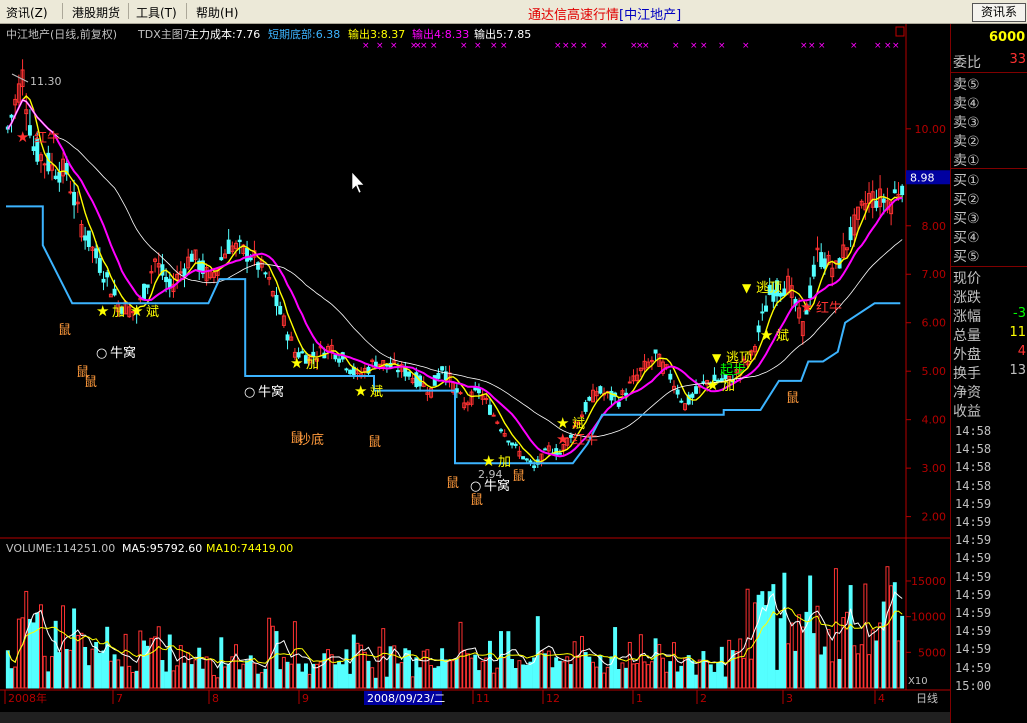  Describe the element at coordinates (999, 12) in the screenshot. I see `info-button: 资讯系` at that location.